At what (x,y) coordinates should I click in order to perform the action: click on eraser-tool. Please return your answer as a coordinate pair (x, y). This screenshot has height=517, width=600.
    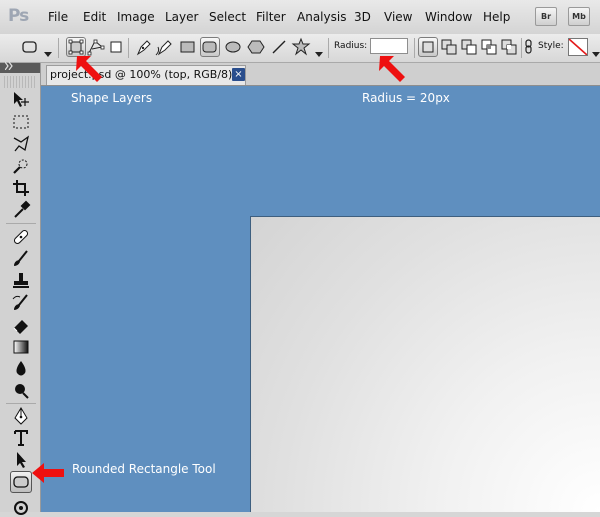
    Looking at the image, I should click on (21, 325).